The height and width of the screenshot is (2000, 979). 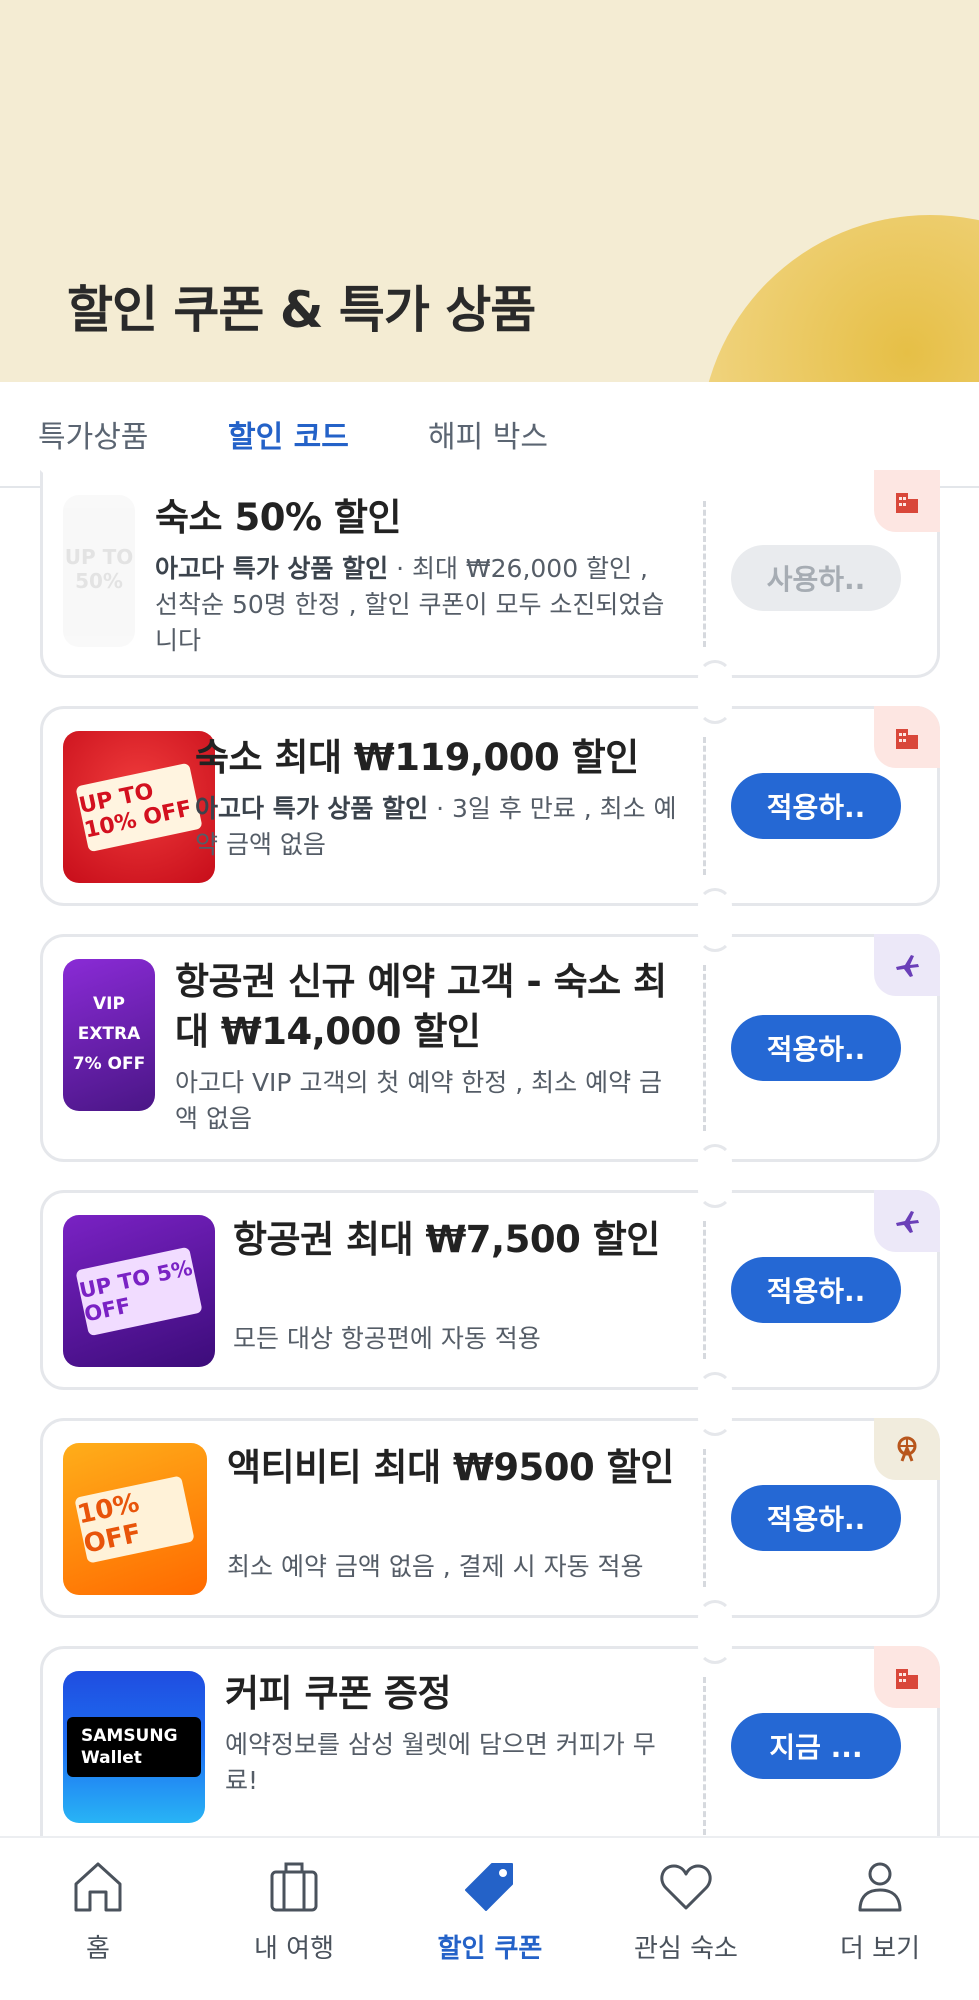 I want to click on use-button-disabled: 사용하.., so click(x=816, y=578).